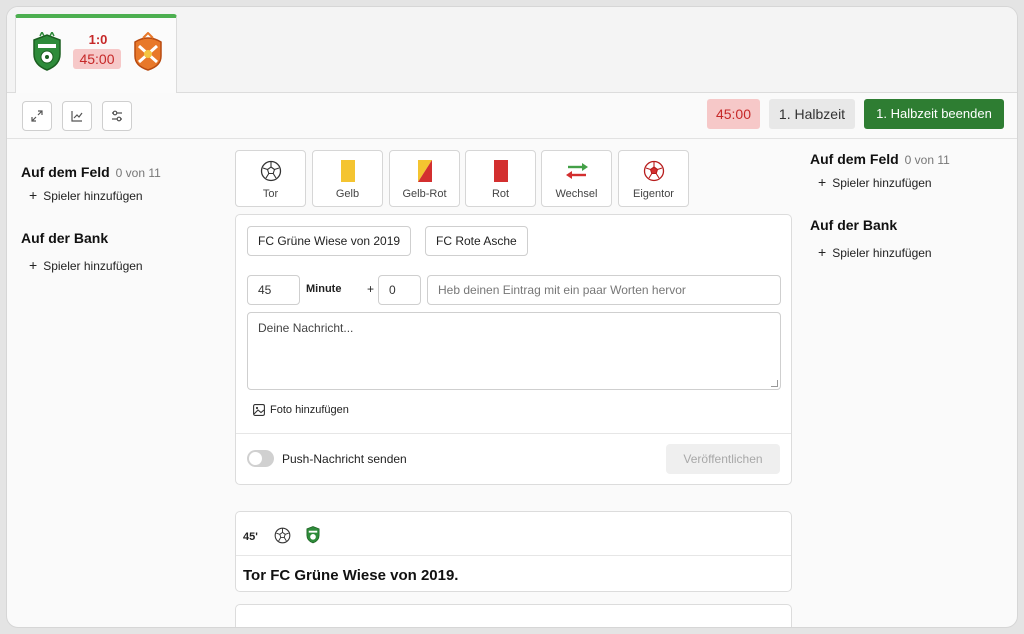 The height and width of the screenshot is (634, 1024). What do you see at coordinates (255, 458) in the screenshot?
I see `toggle-knob` at bounding box center [255, 458].